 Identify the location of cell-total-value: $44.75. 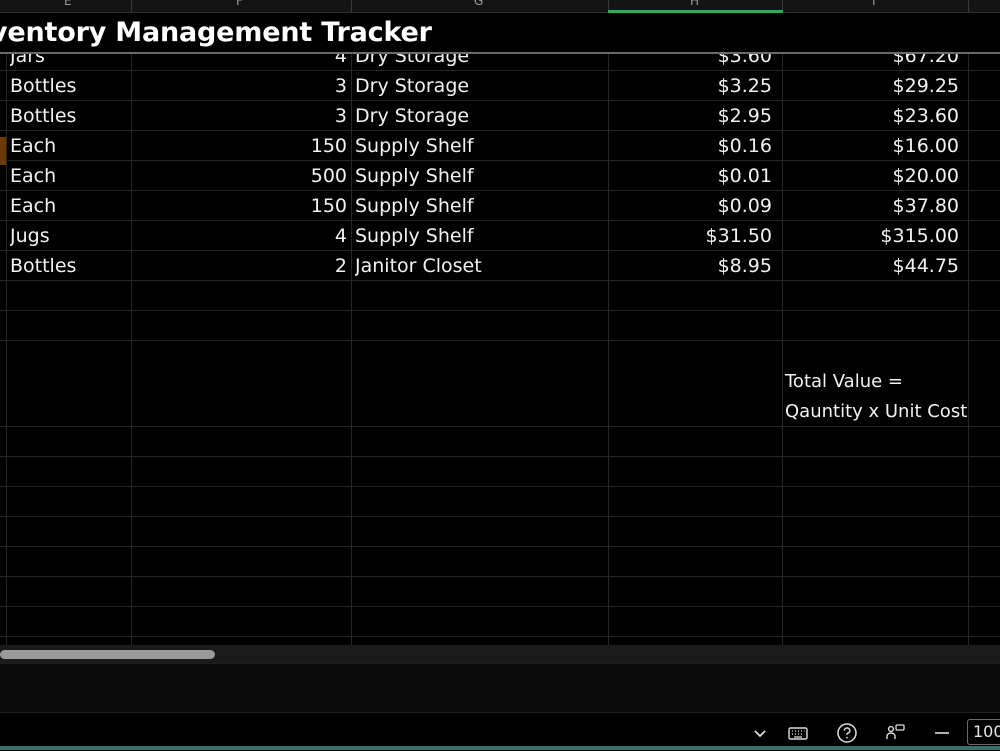
(872, 266).